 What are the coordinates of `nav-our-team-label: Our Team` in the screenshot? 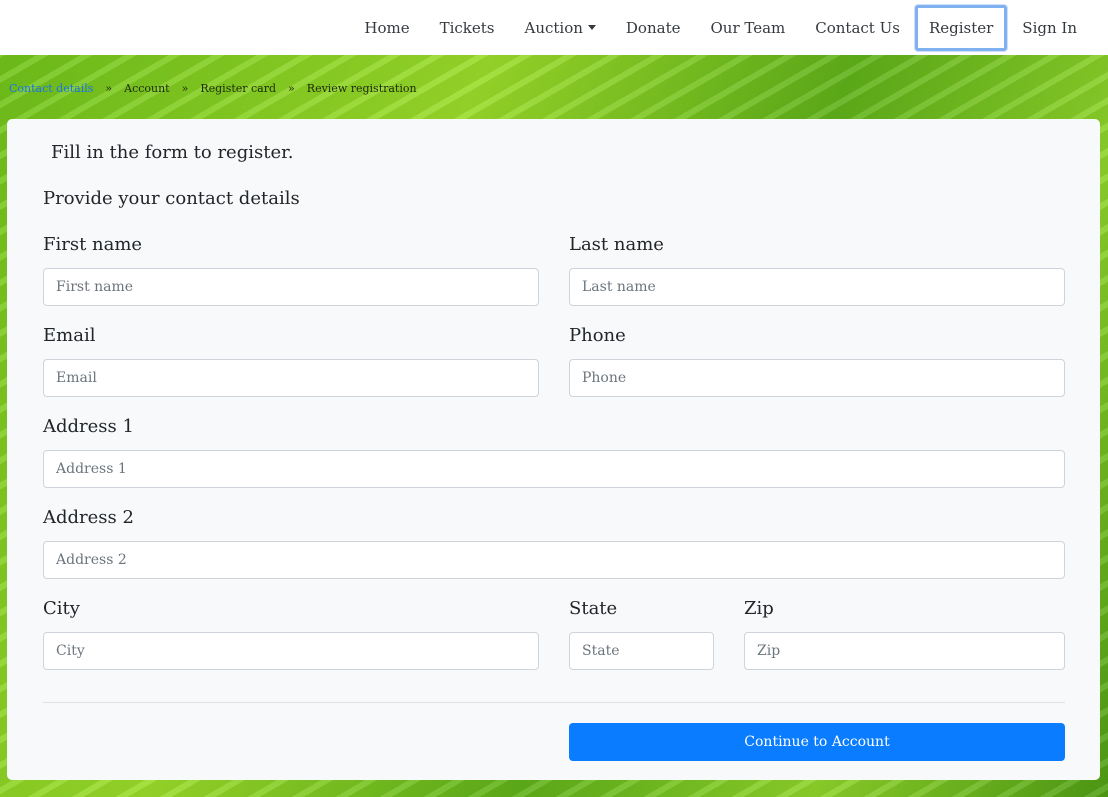 It's located at (748, 27).